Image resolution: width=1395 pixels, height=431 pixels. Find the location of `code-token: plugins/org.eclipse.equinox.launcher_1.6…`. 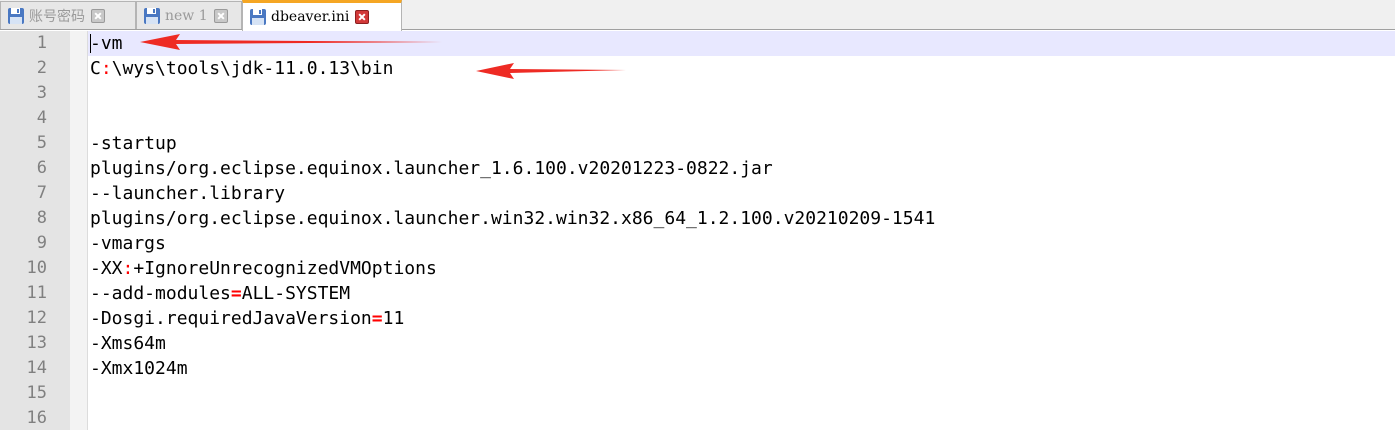

code-token: plugins/org.eclipse.equinox.launcher_1.6… is located at coordinates (431, 168).